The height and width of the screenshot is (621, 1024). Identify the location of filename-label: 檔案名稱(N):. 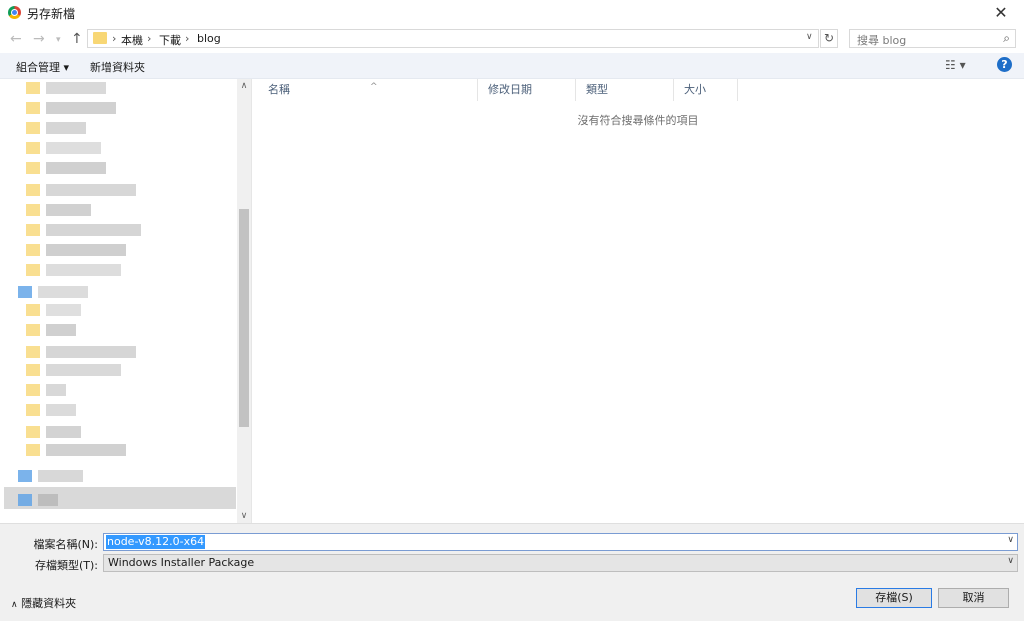
(65, 544).